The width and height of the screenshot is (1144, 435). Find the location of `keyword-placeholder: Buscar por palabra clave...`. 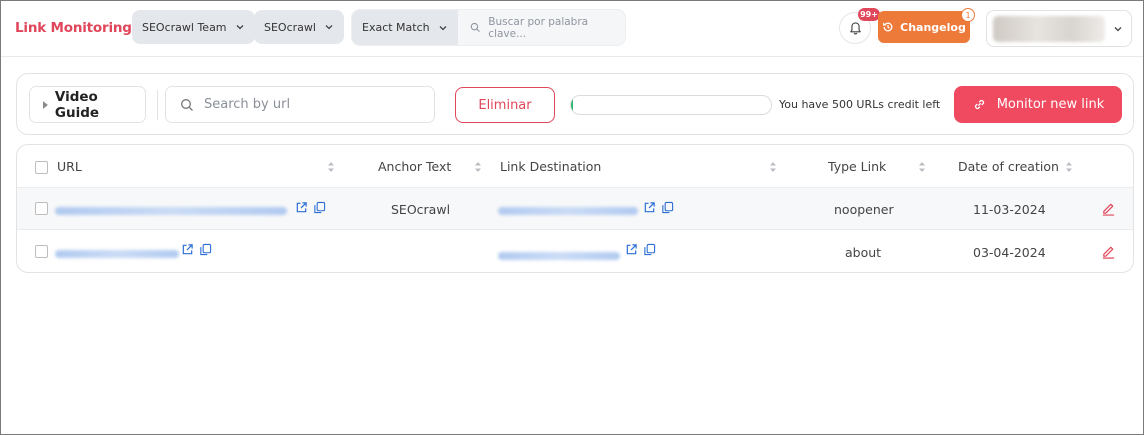

keyword-placeholder: Buscar por palabra clave... is located at coordinates (538, 27).